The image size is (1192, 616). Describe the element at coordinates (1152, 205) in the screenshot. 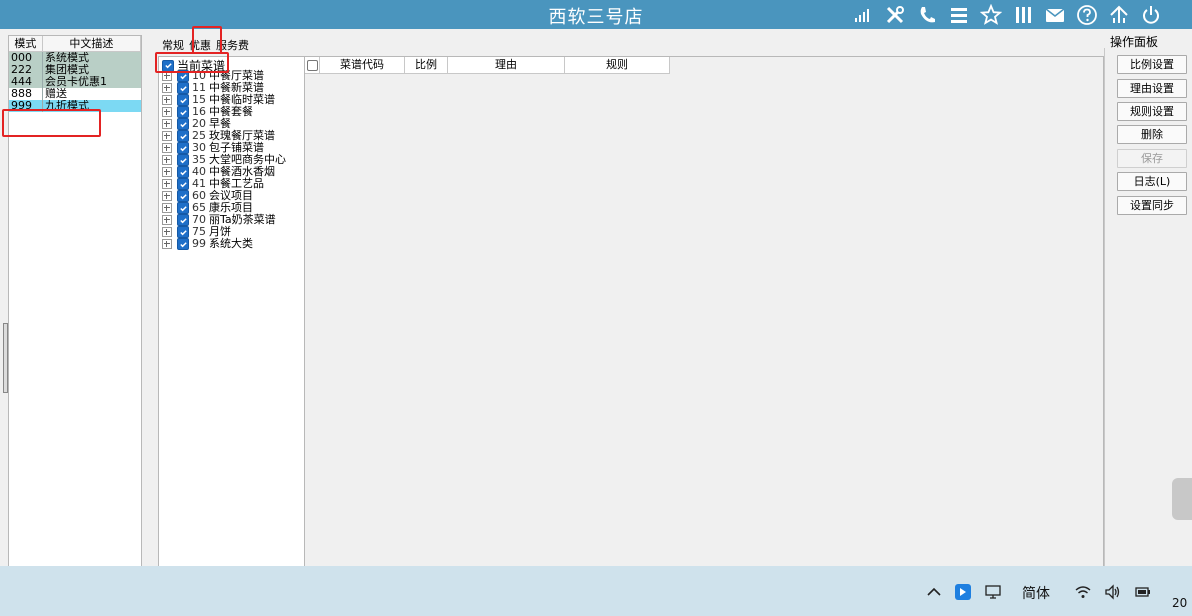

I see `sync-settings-button: 设置同步` at that location.